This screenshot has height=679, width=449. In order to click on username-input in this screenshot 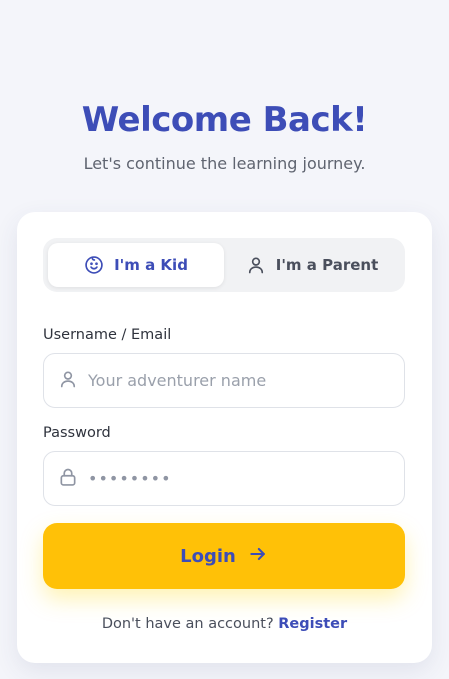, I will do `click(238, 380)`.